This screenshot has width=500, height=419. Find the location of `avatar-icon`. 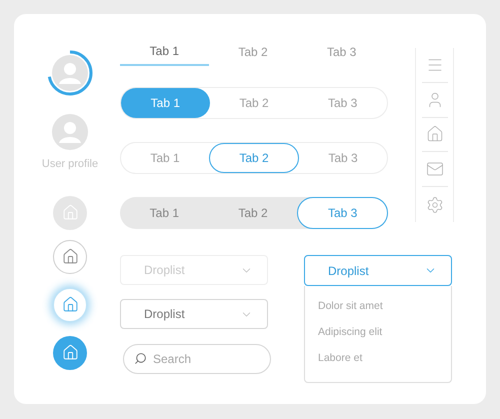

avatar-icon is located at coordinates (70, 132).